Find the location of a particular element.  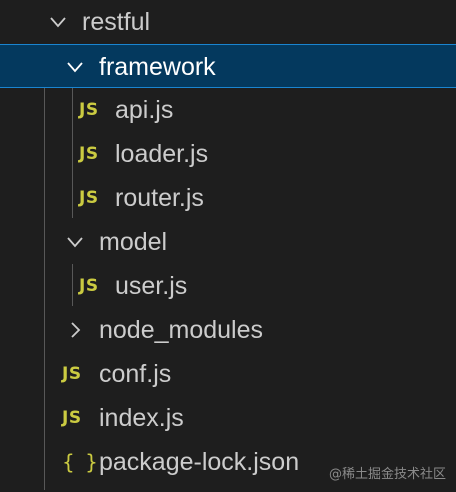

file-label: conf.js is located at coordinates (135, 374).